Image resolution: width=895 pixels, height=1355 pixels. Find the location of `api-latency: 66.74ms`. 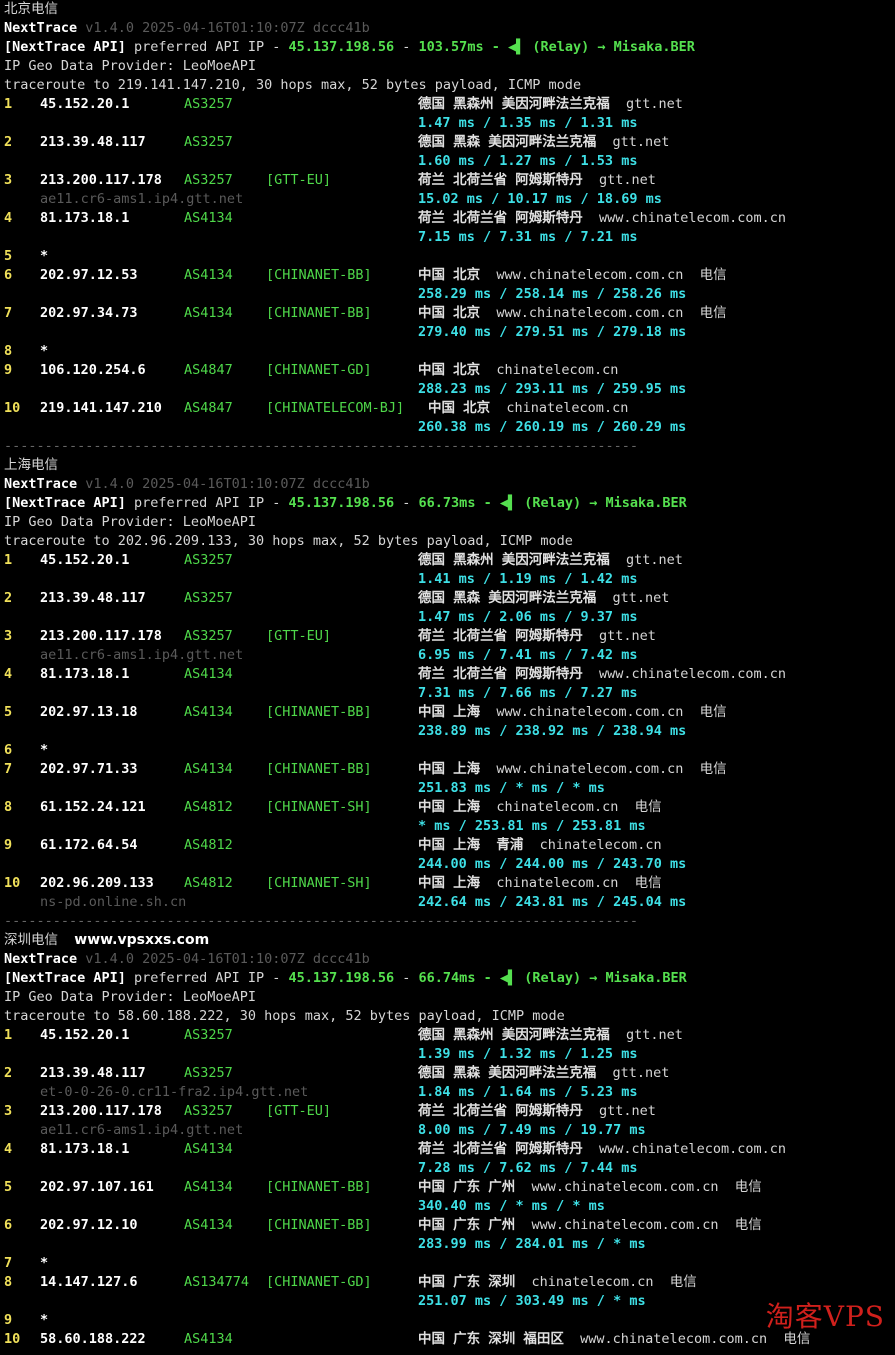

api-latency: 66.74ms is located at coordinates (447, 978).